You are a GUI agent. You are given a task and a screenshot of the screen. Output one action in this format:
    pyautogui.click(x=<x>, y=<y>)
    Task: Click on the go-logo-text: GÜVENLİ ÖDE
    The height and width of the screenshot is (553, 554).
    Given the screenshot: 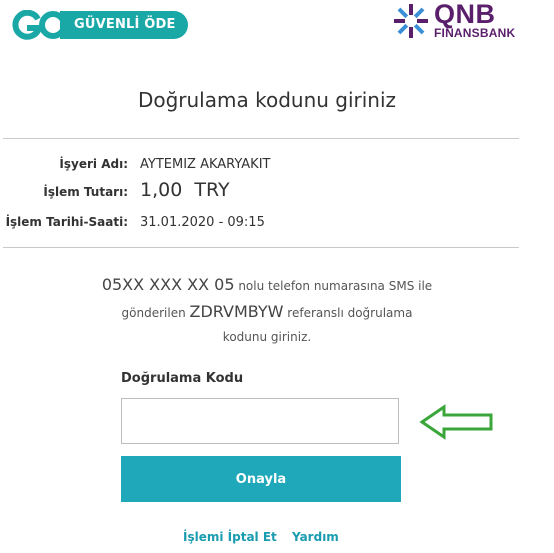 What is the action you would take?
    pyautogui.click(x=124, y=25)
    